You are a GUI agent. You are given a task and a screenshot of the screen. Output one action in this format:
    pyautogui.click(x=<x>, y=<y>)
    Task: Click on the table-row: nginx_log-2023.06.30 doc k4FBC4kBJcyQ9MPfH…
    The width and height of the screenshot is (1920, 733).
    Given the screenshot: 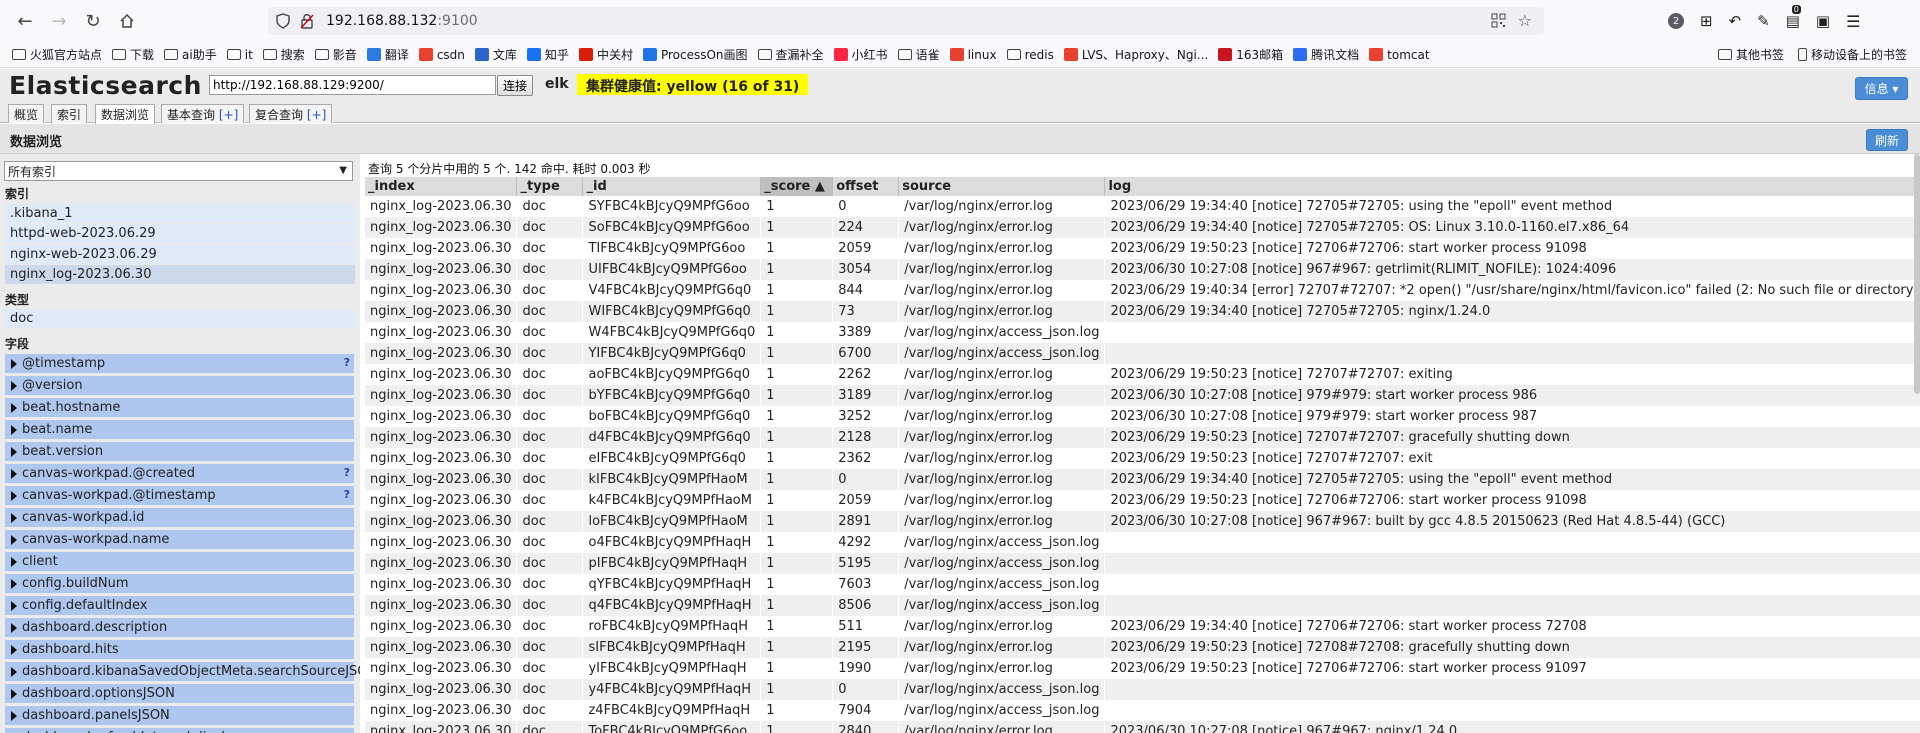 What is the action you would take?
    pyautogui.click(x=1142, y=500)
    